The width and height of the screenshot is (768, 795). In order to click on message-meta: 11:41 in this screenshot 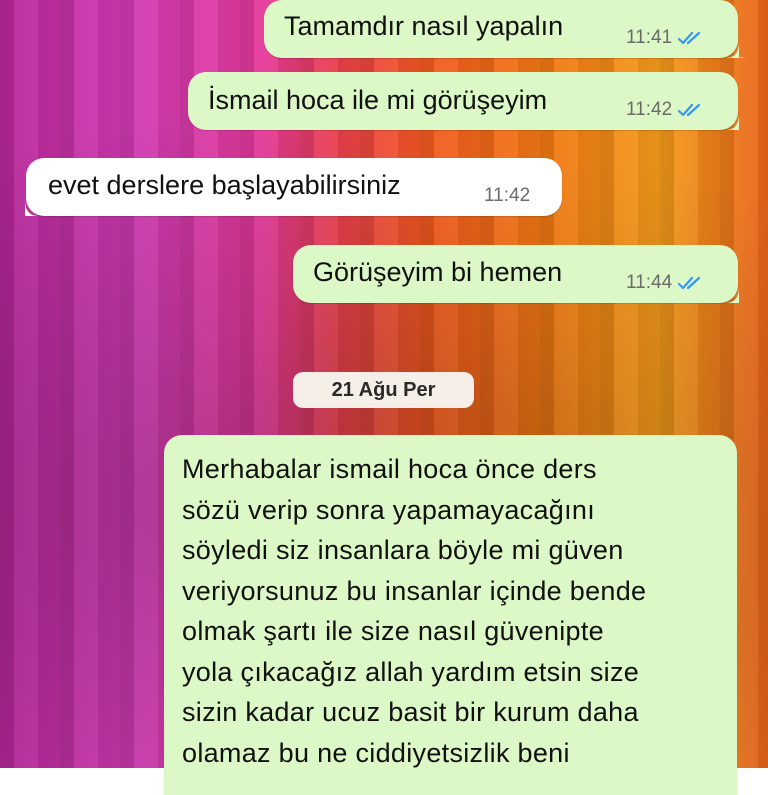, I will do `click(666, 38)`.